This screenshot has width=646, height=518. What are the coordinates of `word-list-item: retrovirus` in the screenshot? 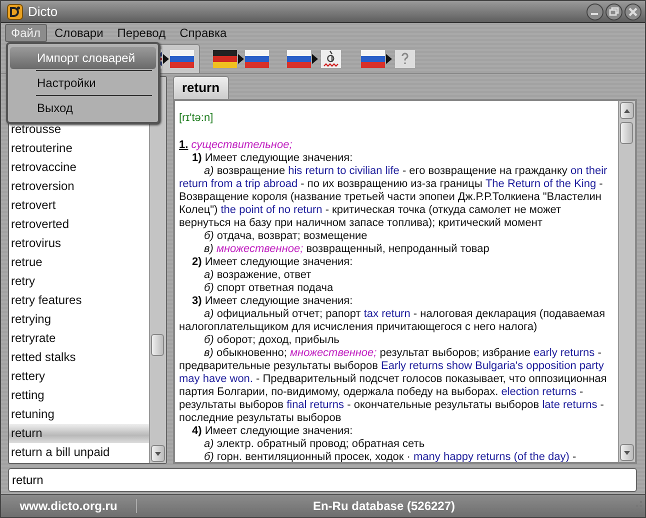 It's located at (79, 243).